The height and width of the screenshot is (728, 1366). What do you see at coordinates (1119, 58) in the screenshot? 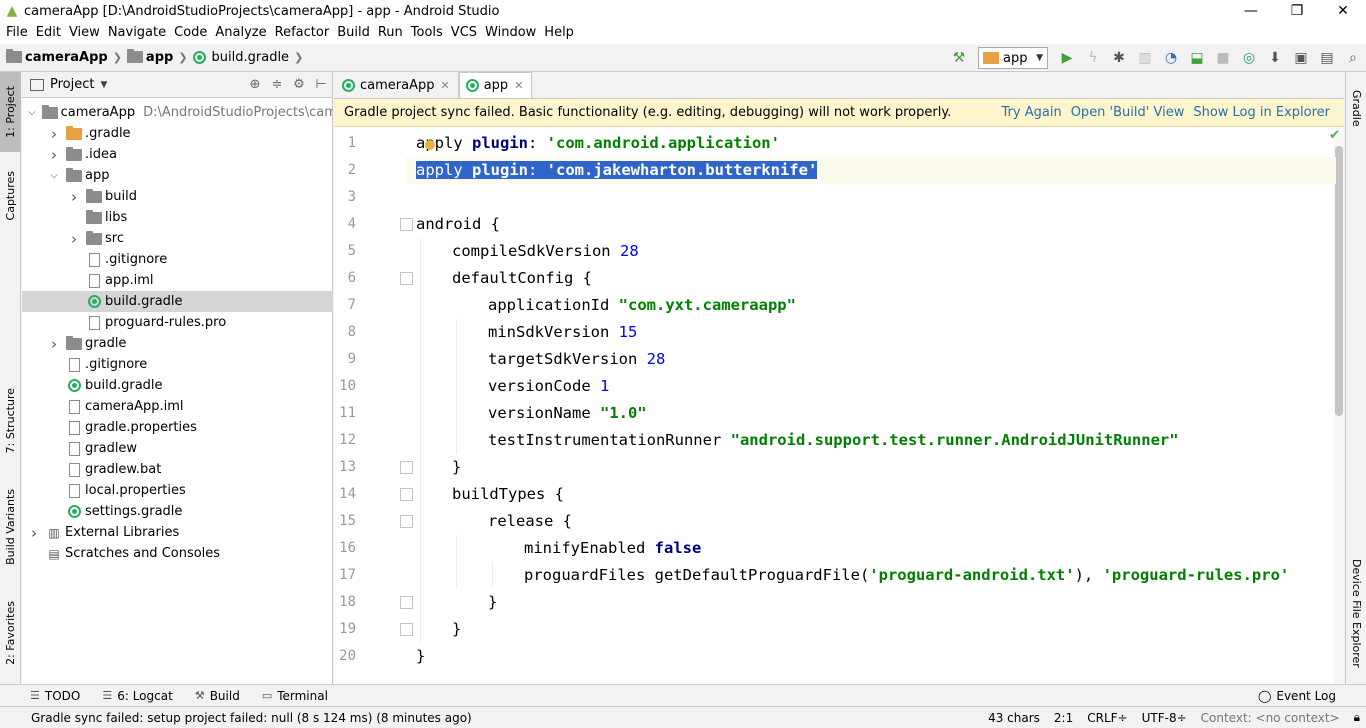
I see `debug-icon: ✱` at bounding box center [1119, 58].